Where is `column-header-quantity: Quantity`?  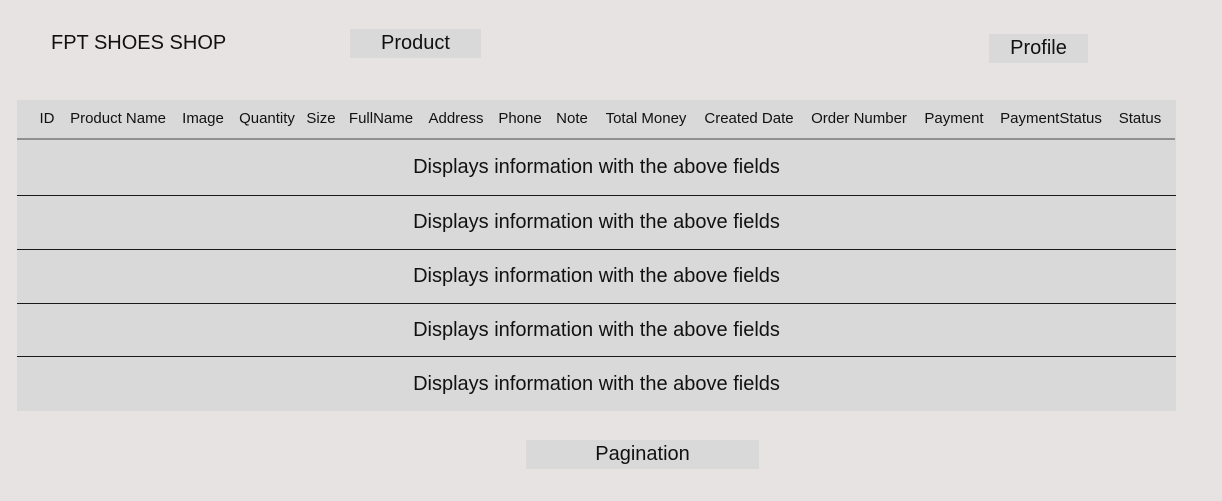
column-header-quantity: Quantity is located at coordinates (267, 118).